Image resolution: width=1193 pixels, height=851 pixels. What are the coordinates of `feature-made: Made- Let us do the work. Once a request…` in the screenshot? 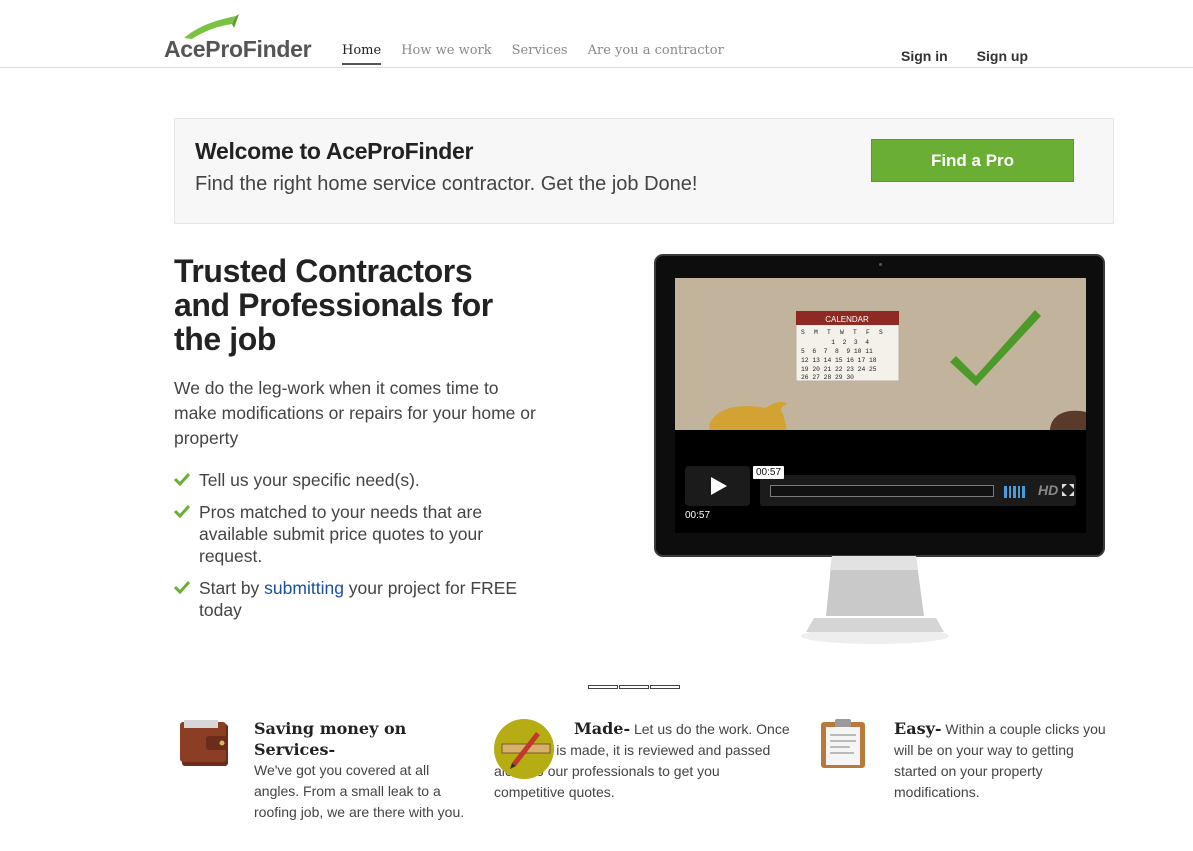 It's located at (644, 760).